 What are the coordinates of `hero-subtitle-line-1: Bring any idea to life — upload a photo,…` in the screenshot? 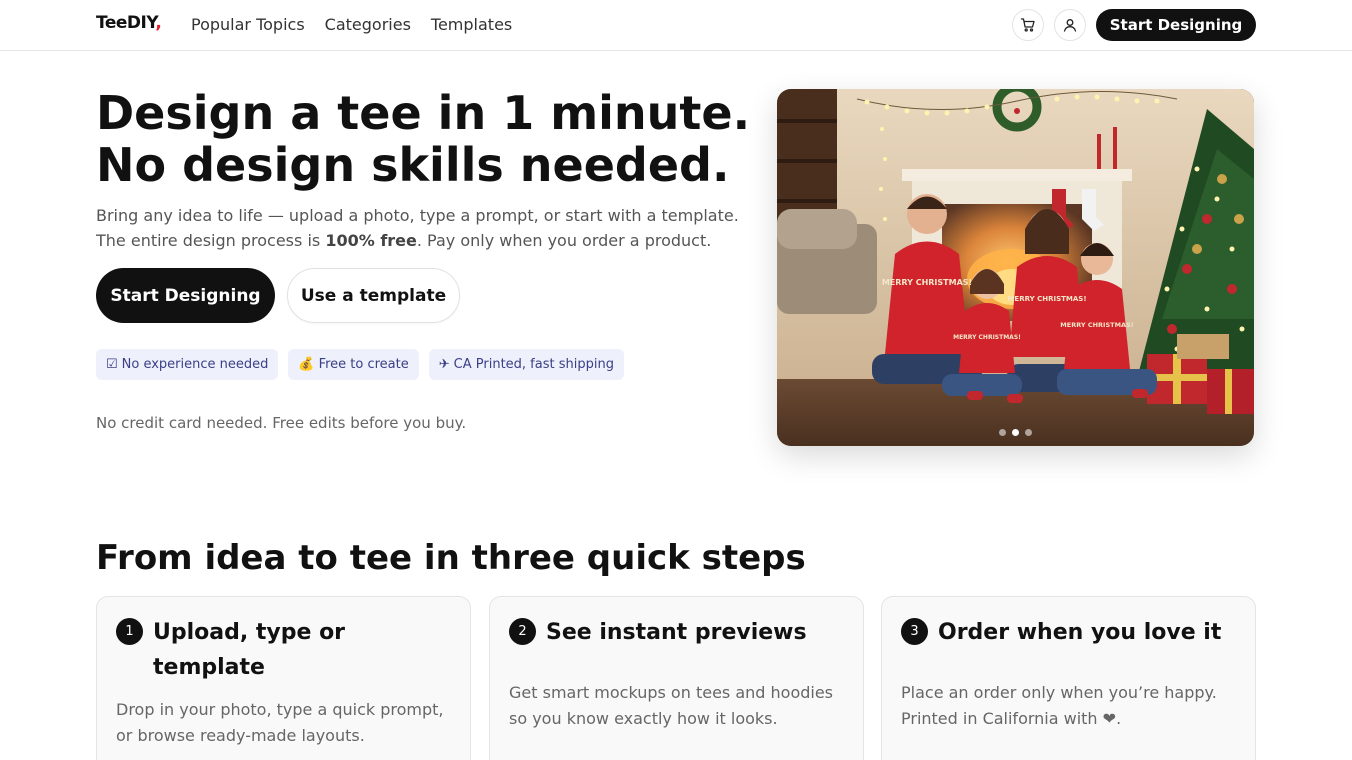 It's located at (417, 215).